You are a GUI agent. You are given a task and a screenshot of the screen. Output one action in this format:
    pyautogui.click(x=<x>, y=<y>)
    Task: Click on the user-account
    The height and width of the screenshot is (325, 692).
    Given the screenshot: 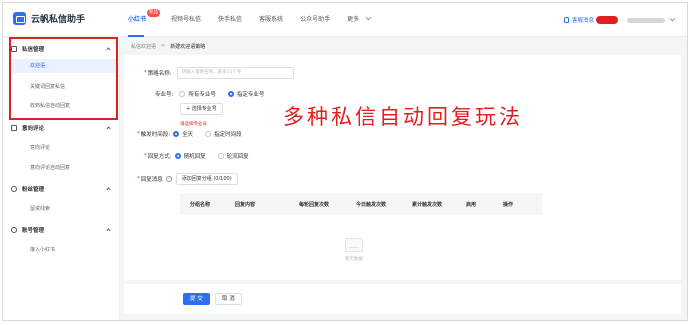 What is the action you would take?
    pyautogui.click(x=646, y=20)
    